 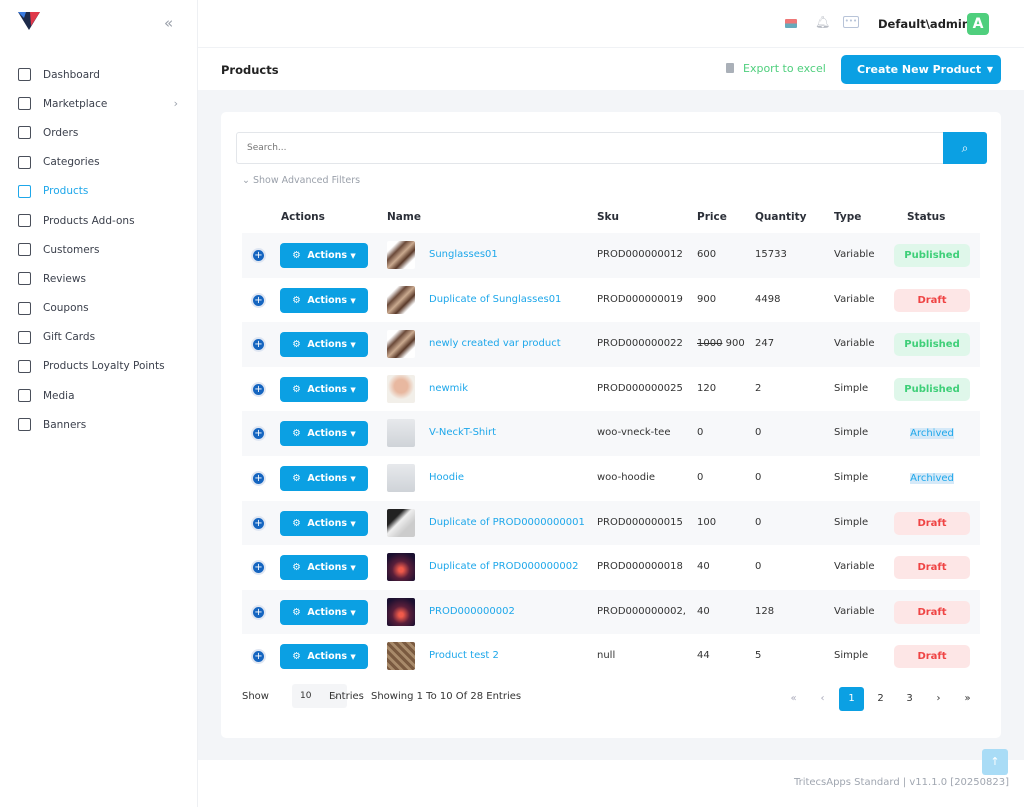 What do you see at coordinates (793, 699) in the screenshot?
I see `first-page-button: «` at bounding box center [793, 699].